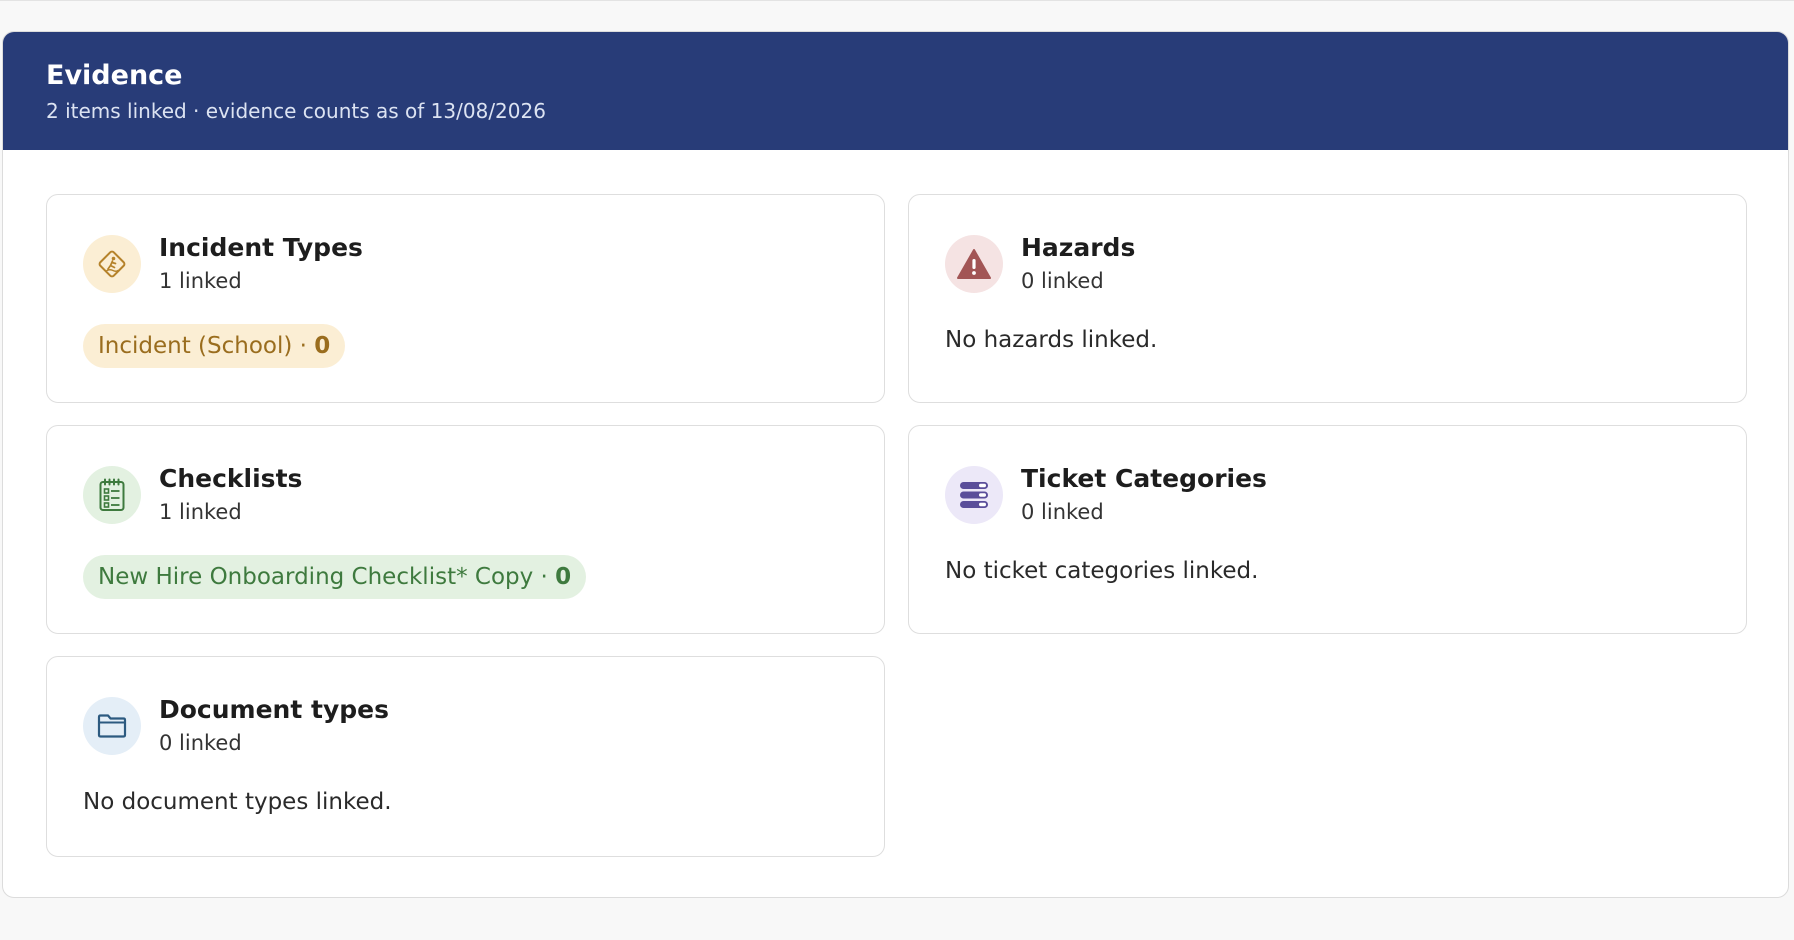 This screenshot has width=1794, height=940. I want to click on wet-floor-icon, so click(112, 264).